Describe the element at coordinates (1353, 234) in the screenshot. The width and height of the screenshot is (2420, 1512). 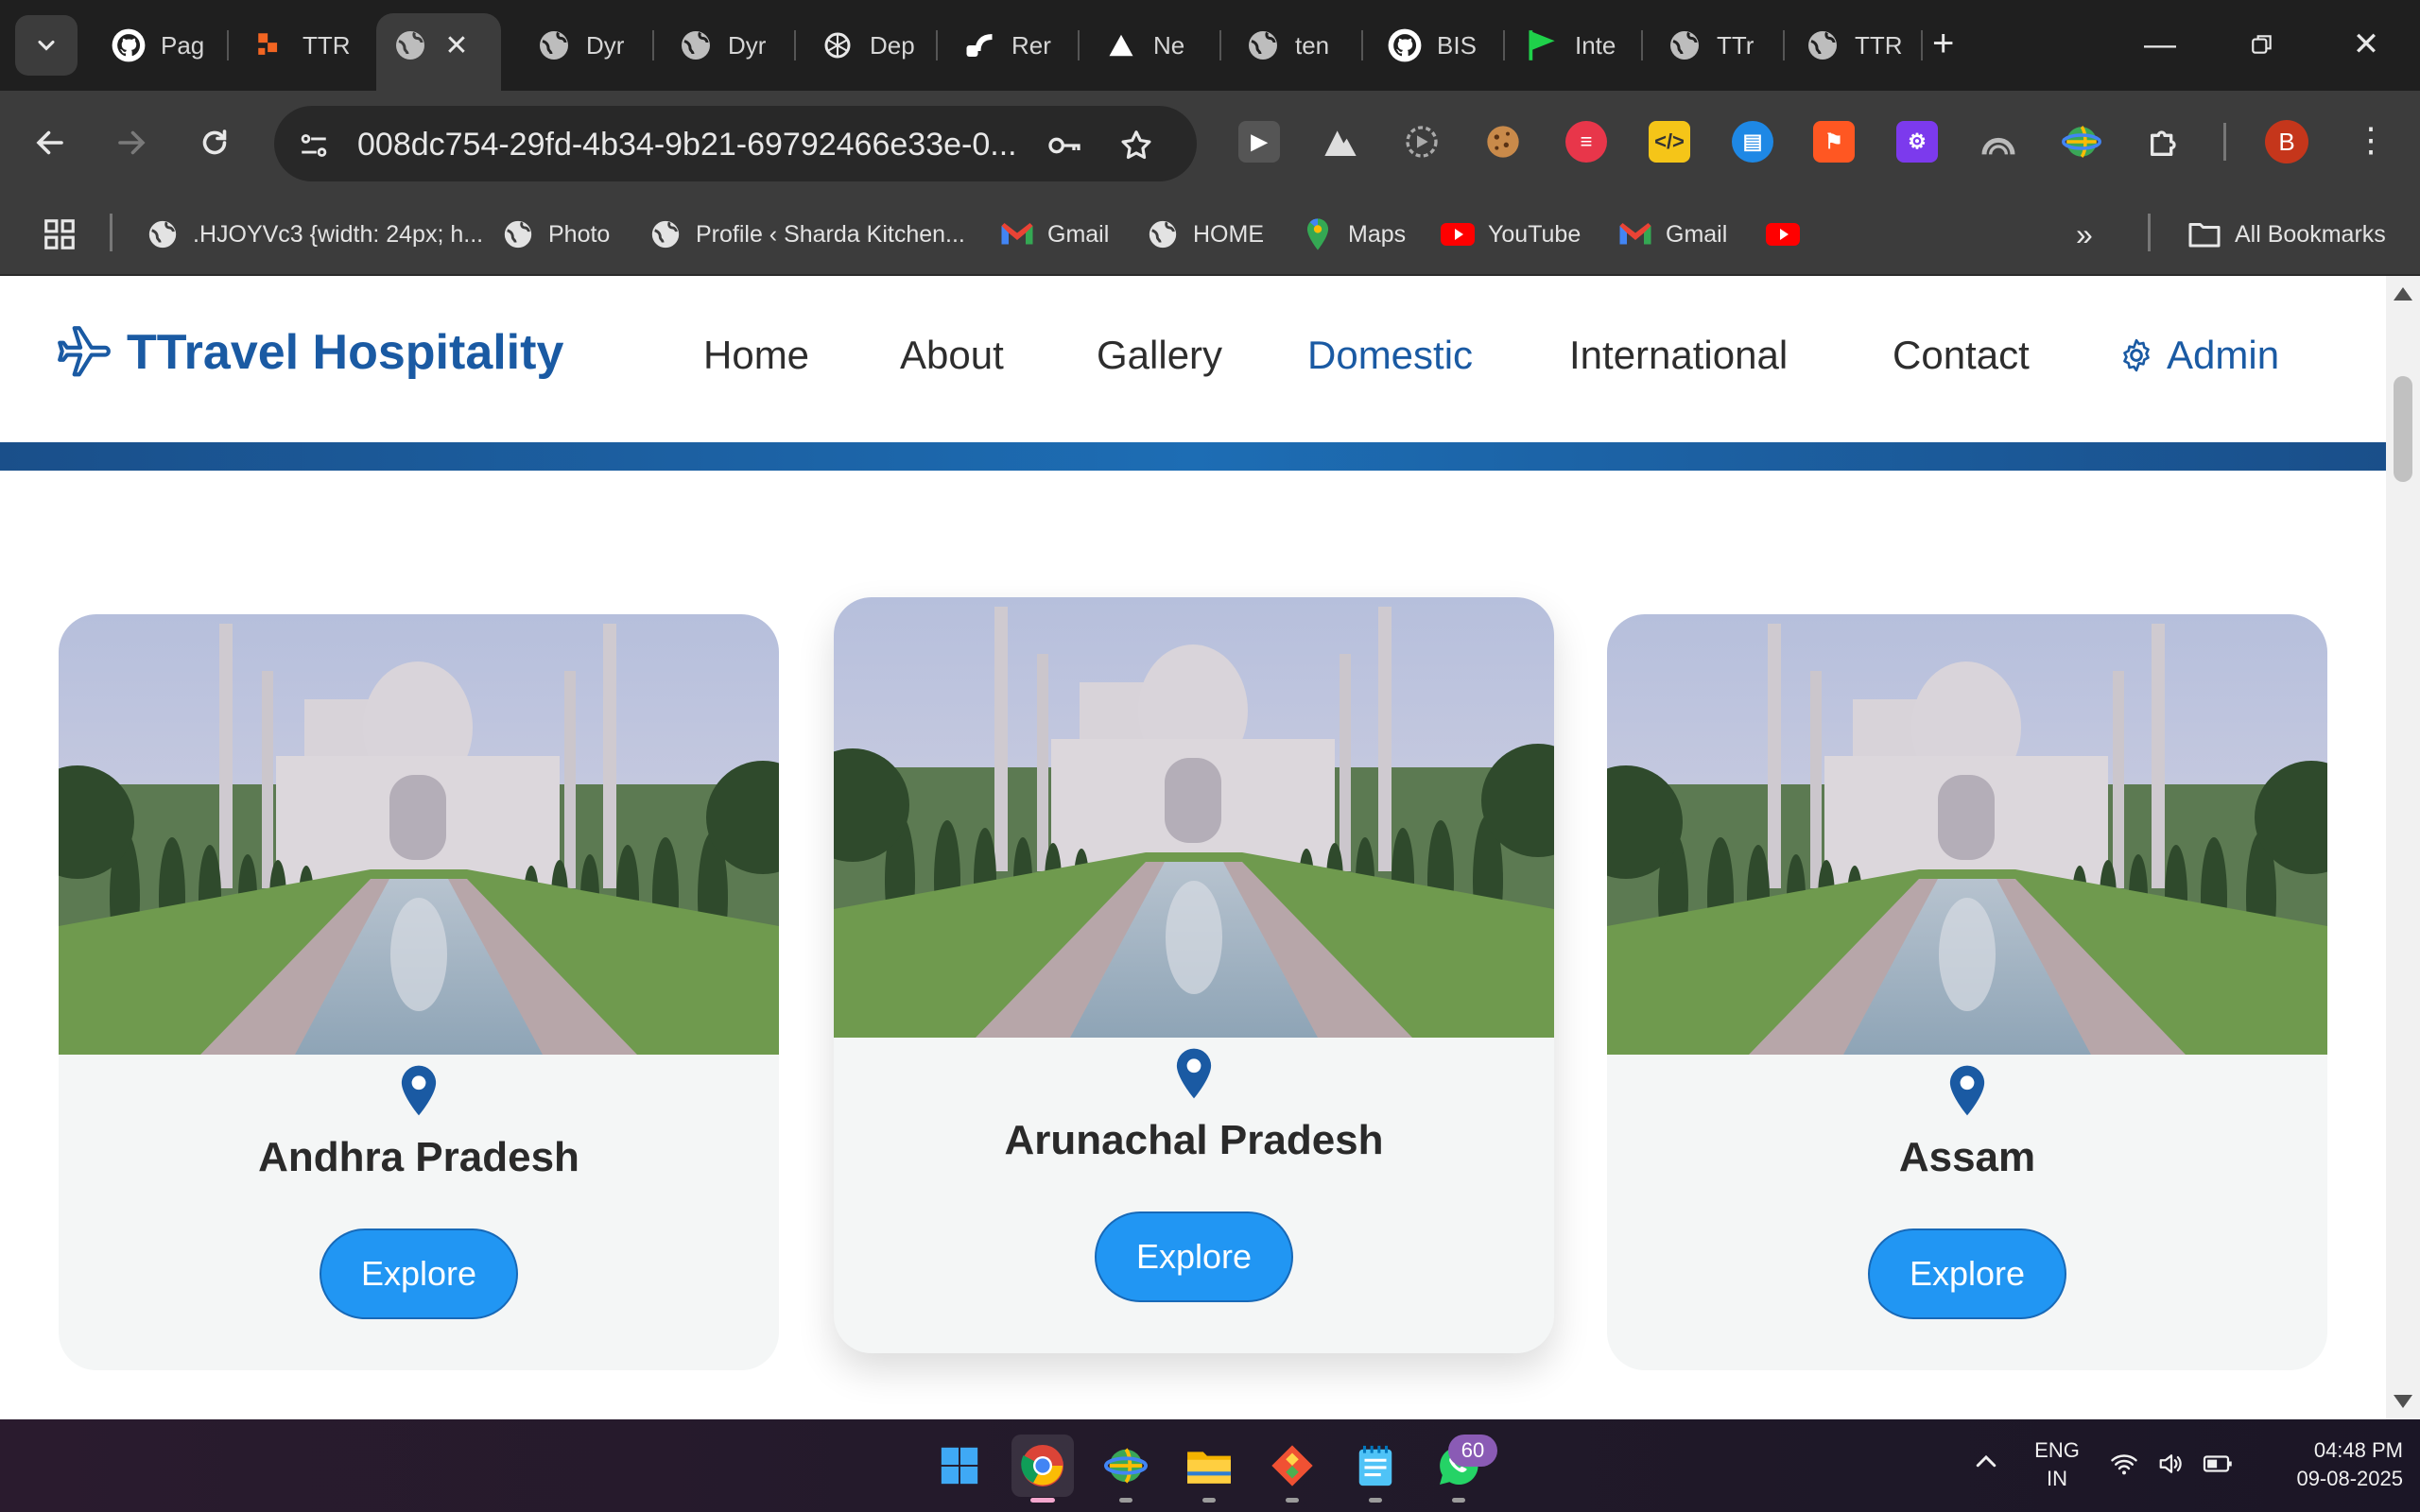
I see `bookmark-item: Maps` at that location.